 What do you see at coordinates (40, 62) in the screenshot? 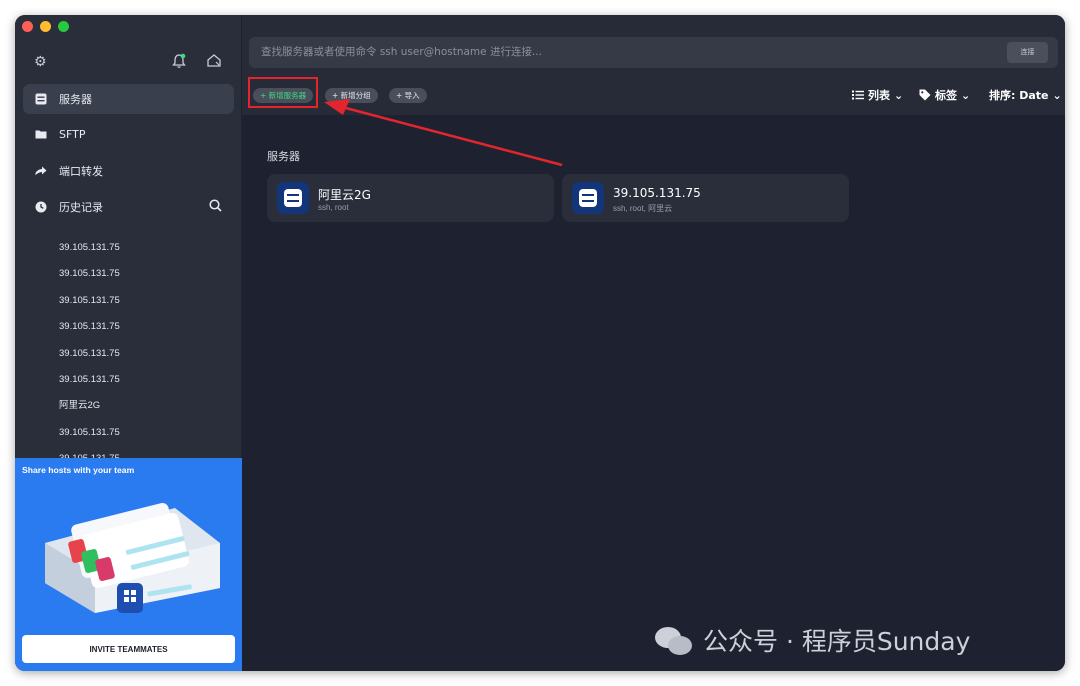
I see `settings-gear-icon: ⚙` at bounding box center [40, 62].